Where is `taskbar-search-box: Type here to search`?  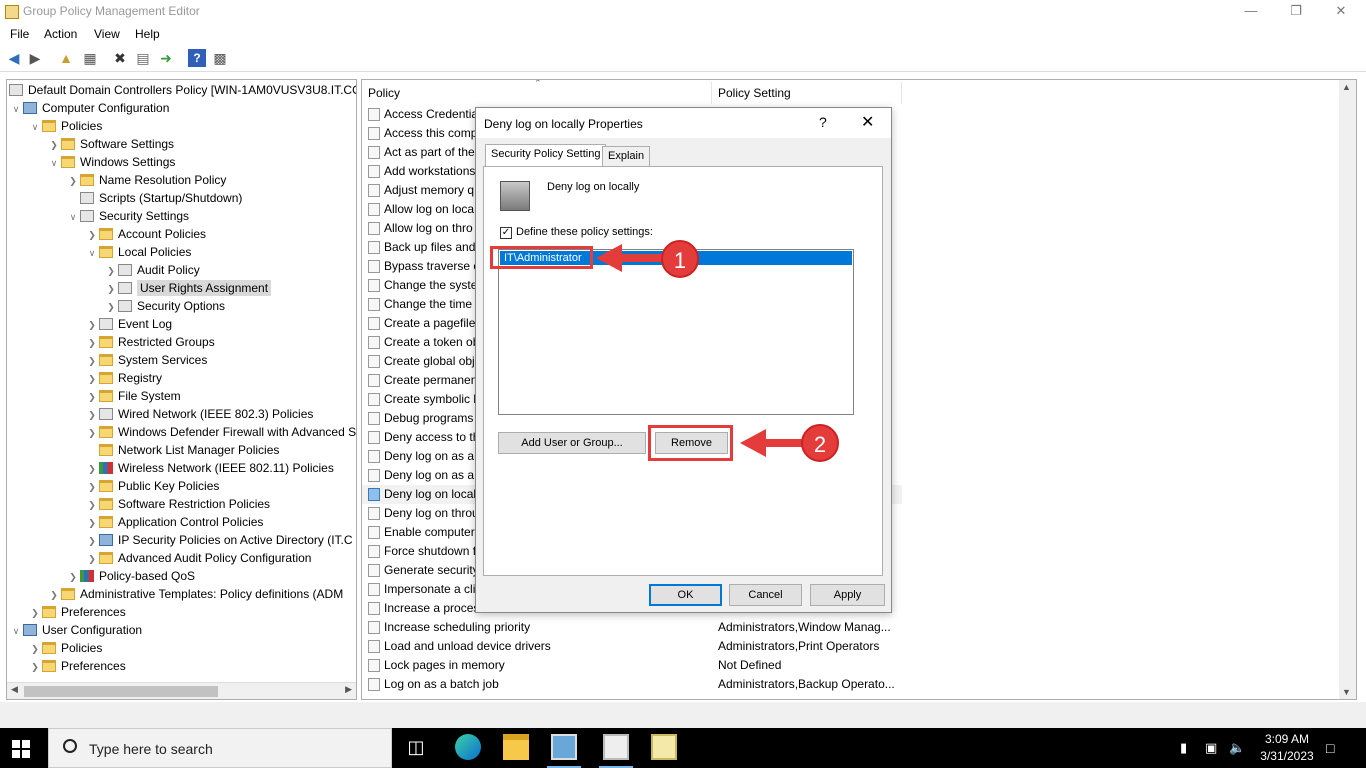
taskbar-search-box: Type here to search is located at coordinates (220, 748).